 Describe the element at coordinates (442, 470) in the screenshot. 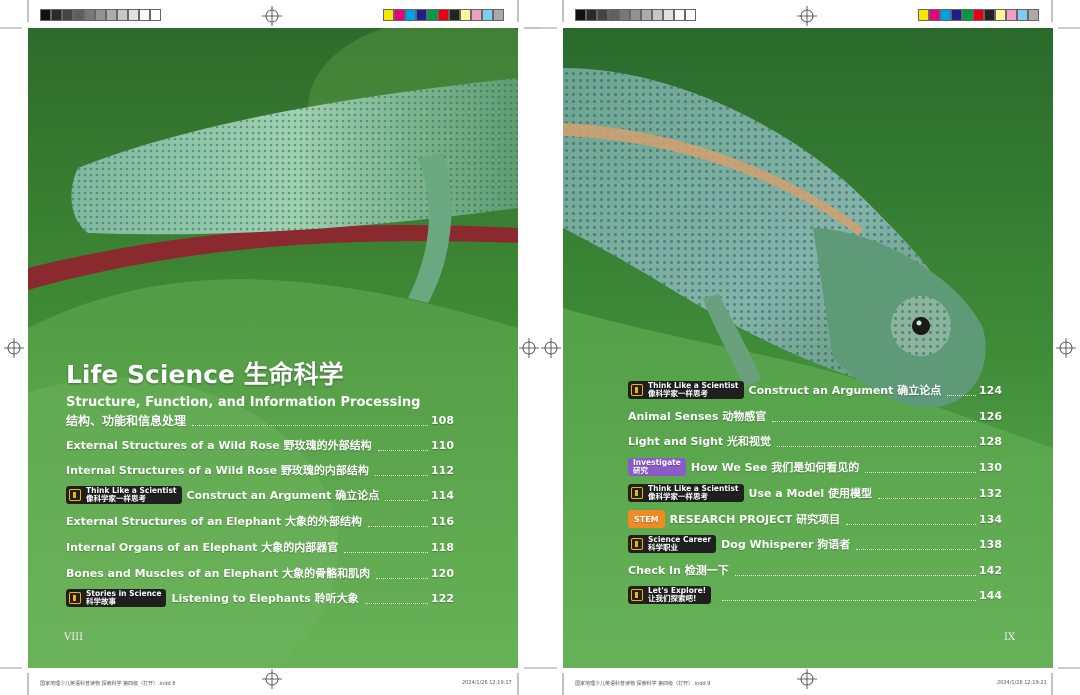

I see `page-number: 112` at that location.